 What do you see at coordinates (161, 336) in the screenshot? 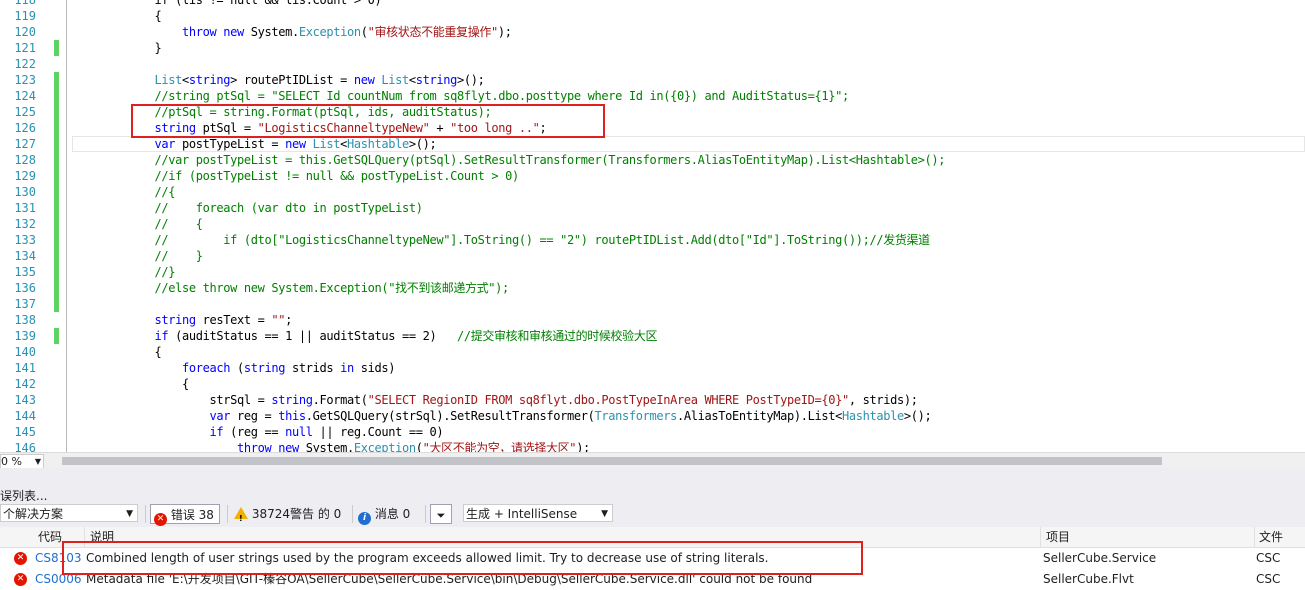
I see `code-token: if` at bounding box center [161, 336].